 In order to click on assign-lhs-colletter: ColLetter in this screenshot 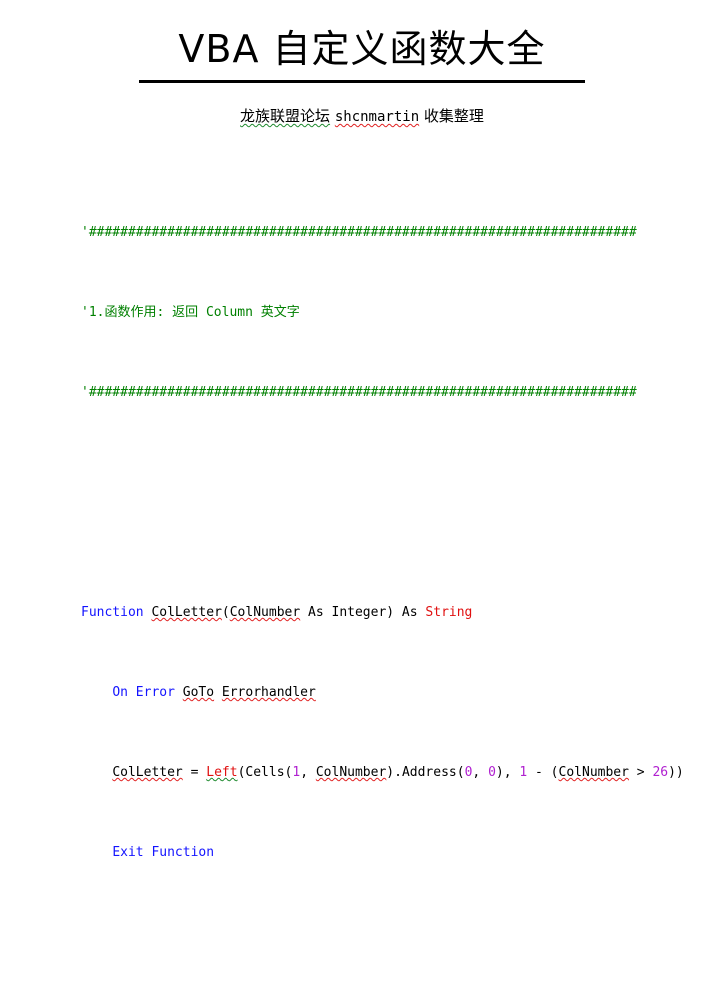, I will do `click(147, 772)`.